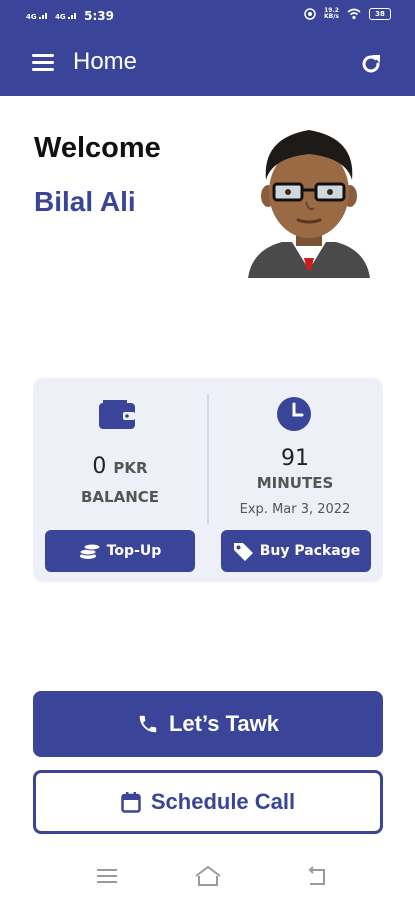 The width and height of the screenshot is (415, 900). What do you see at coordinates (85, 201) in the screenshot?
I see `user-name: Bilal Ali` at bounding box center [85, 201].